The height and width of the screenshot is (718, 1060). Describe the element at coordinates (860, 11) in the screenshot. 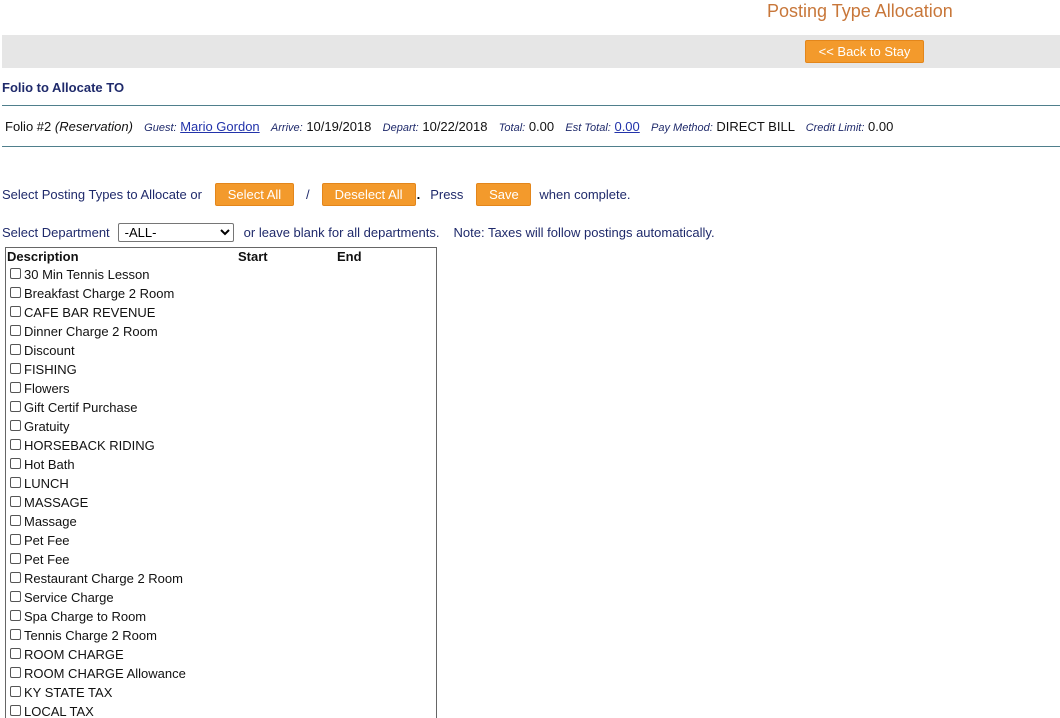

I see `page-title: Posting Type Allocation` at that location.